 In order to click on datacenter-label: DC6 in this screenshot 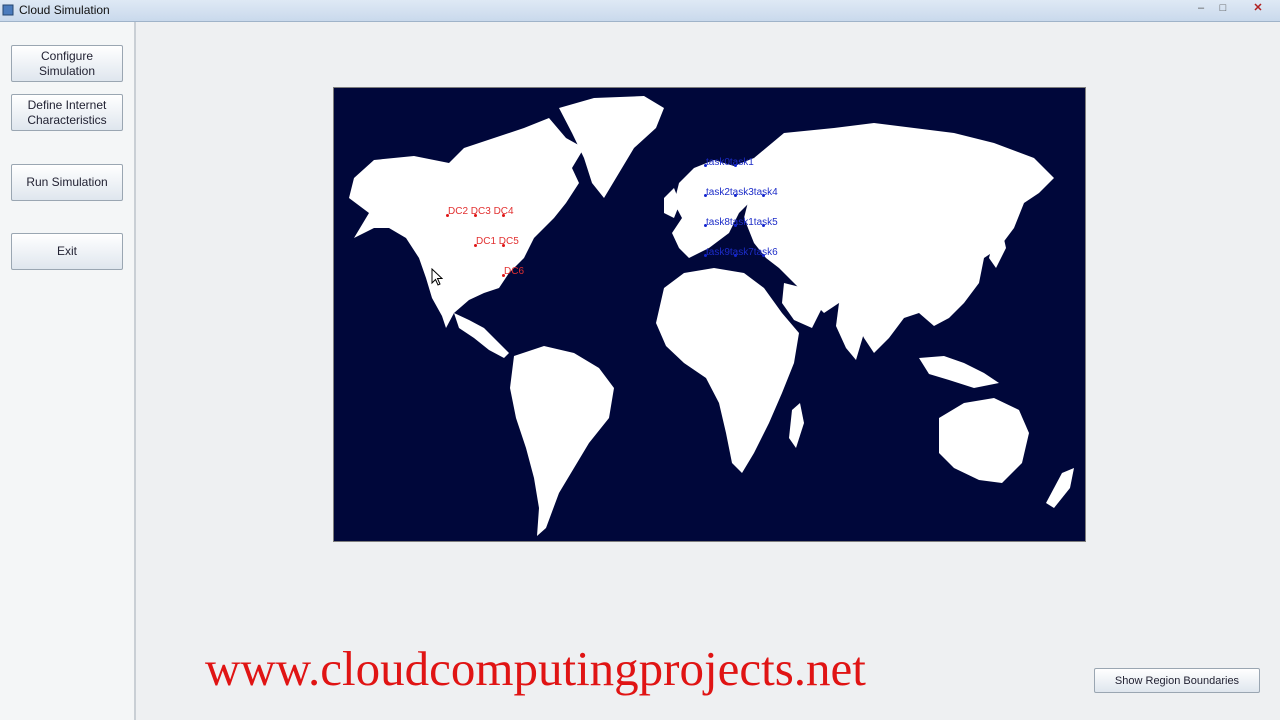, I will do `click(514, 271)`.